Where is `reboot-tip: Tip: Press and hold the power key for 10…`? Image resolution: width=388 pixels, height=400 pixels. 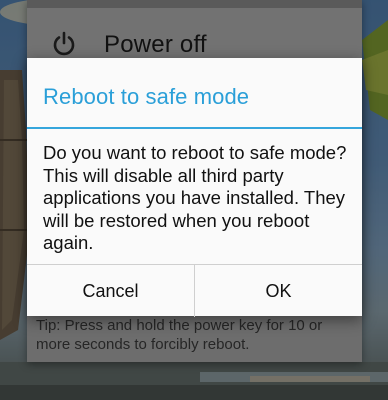 reboot-tip: Tip: Press and hold the power key for 10… is located at coordinates (179, 335).